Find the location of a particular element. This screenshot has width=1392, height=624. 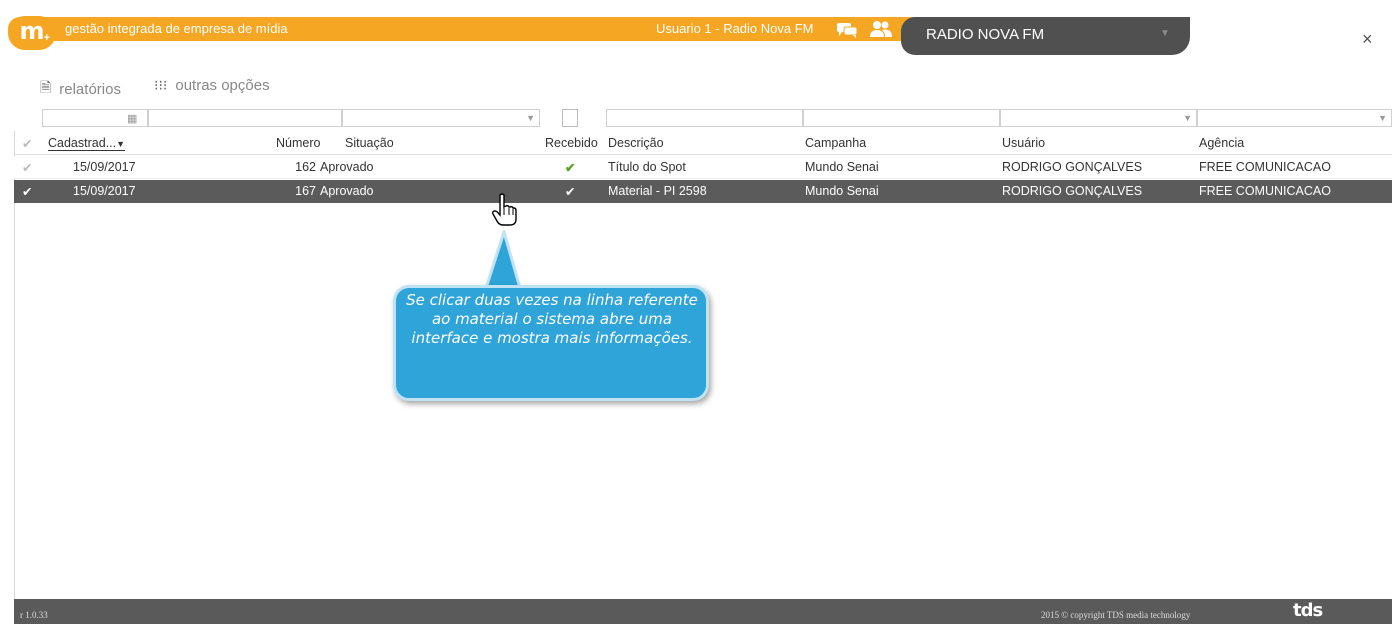

callout-pointer is located at coordinates (502, 260).